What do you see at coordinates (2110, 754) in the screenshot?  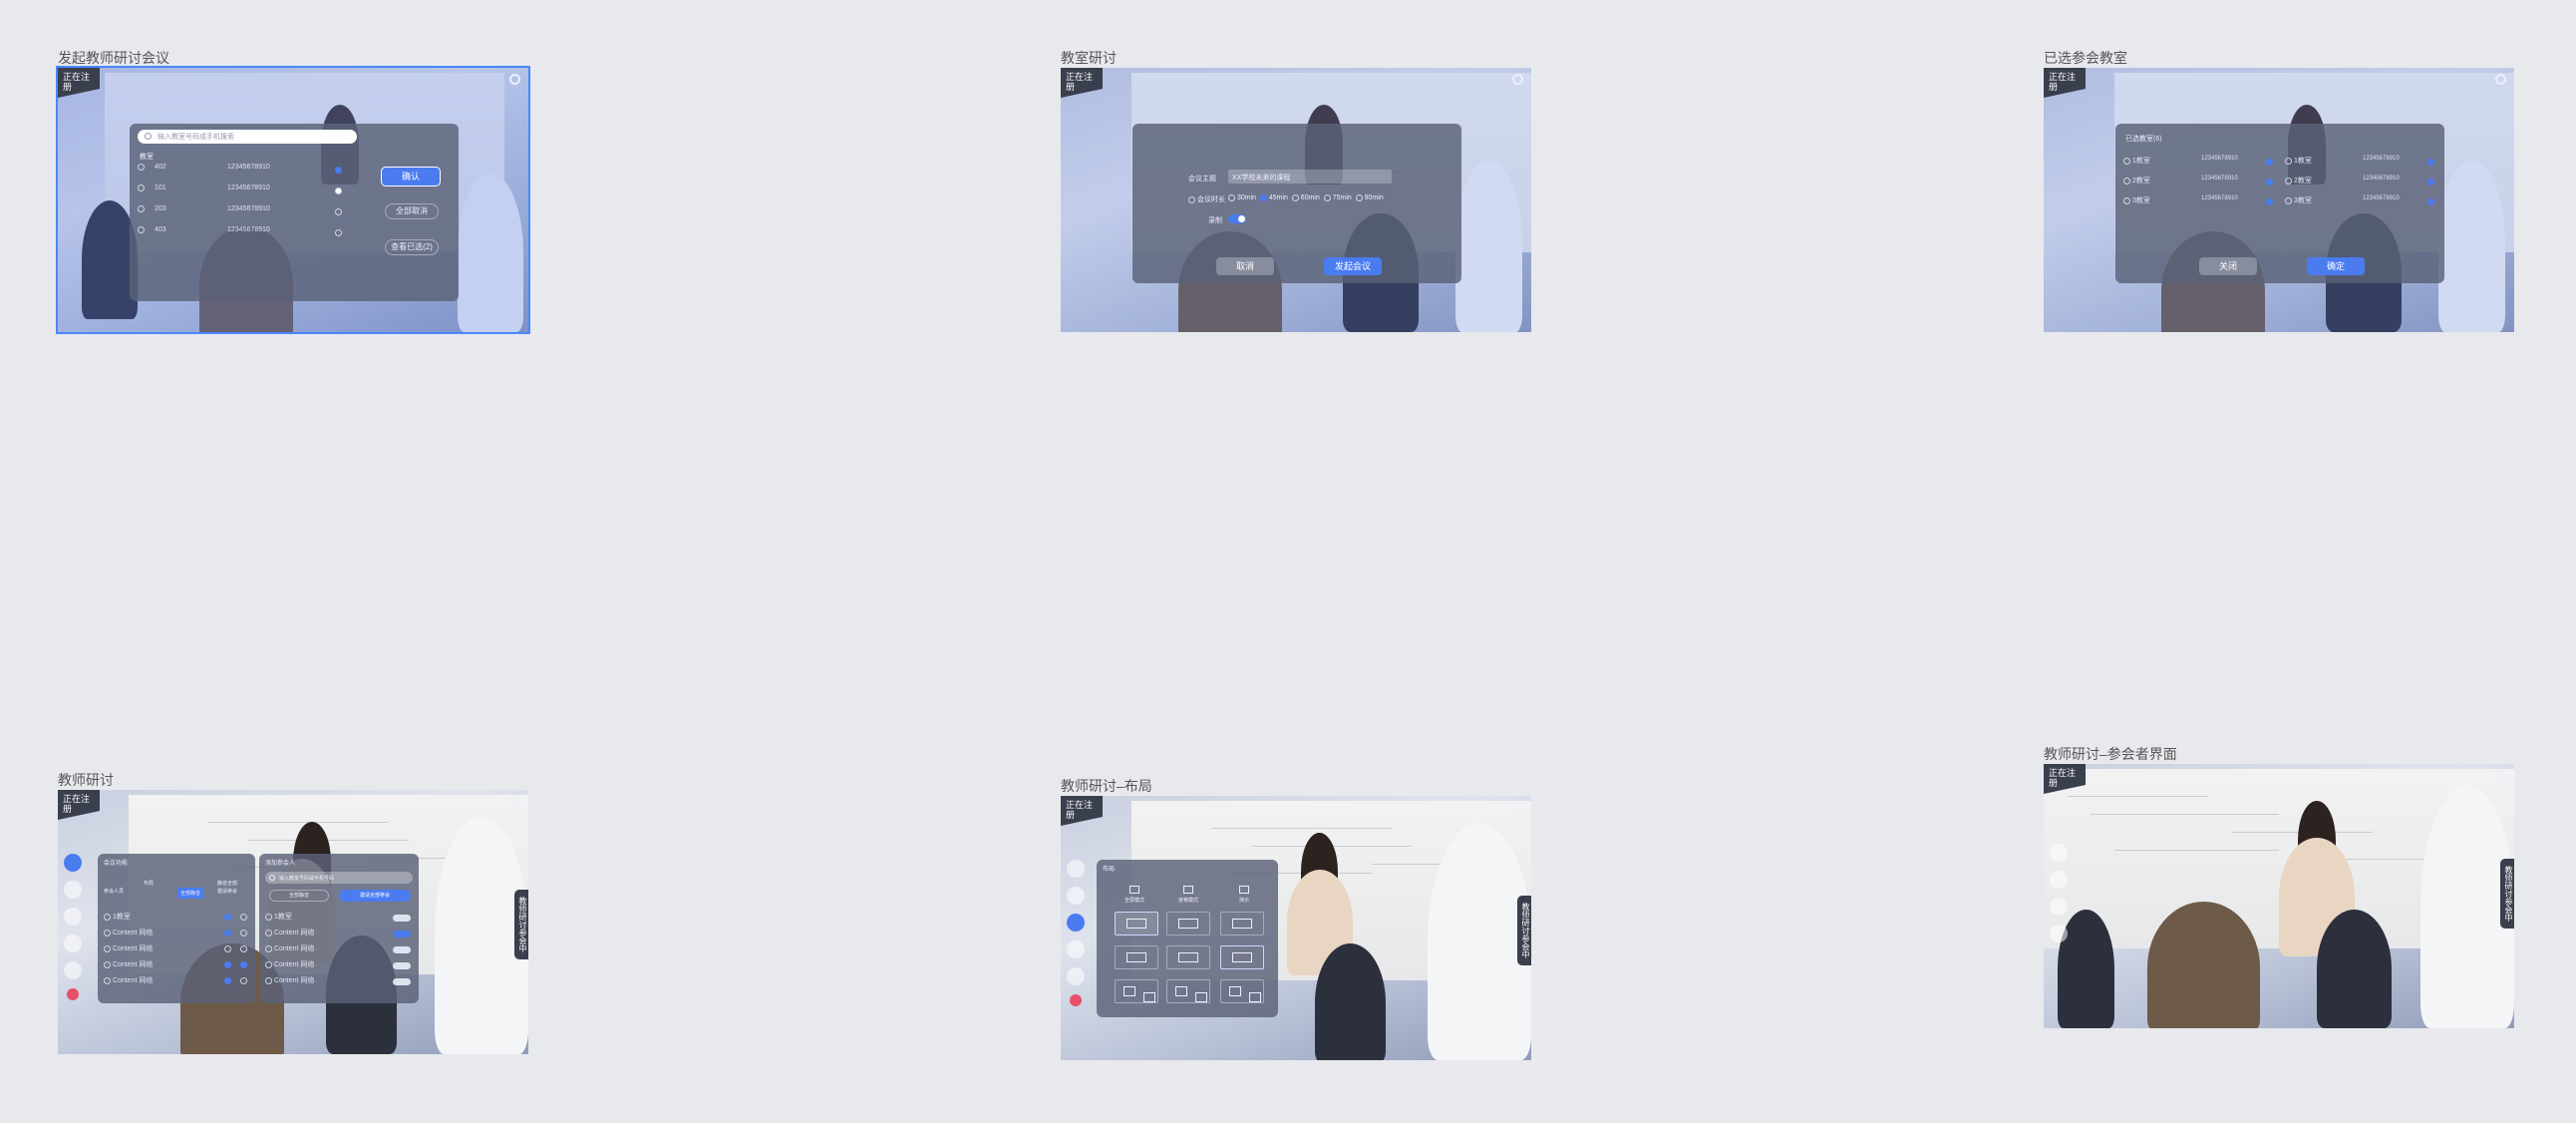 I see `board-title: 教师研讨–参会者界面` at bounding box center [2110, 754].